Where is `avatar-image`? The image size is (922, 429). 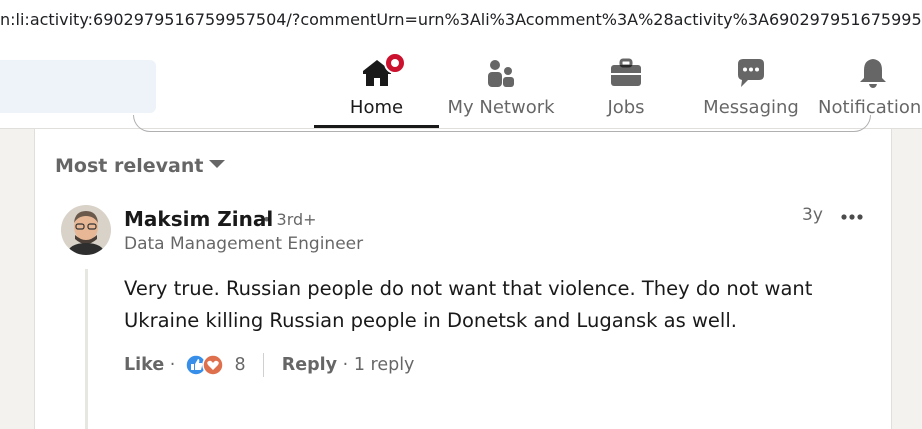 avatar-image is located at coordinates (86, 230).